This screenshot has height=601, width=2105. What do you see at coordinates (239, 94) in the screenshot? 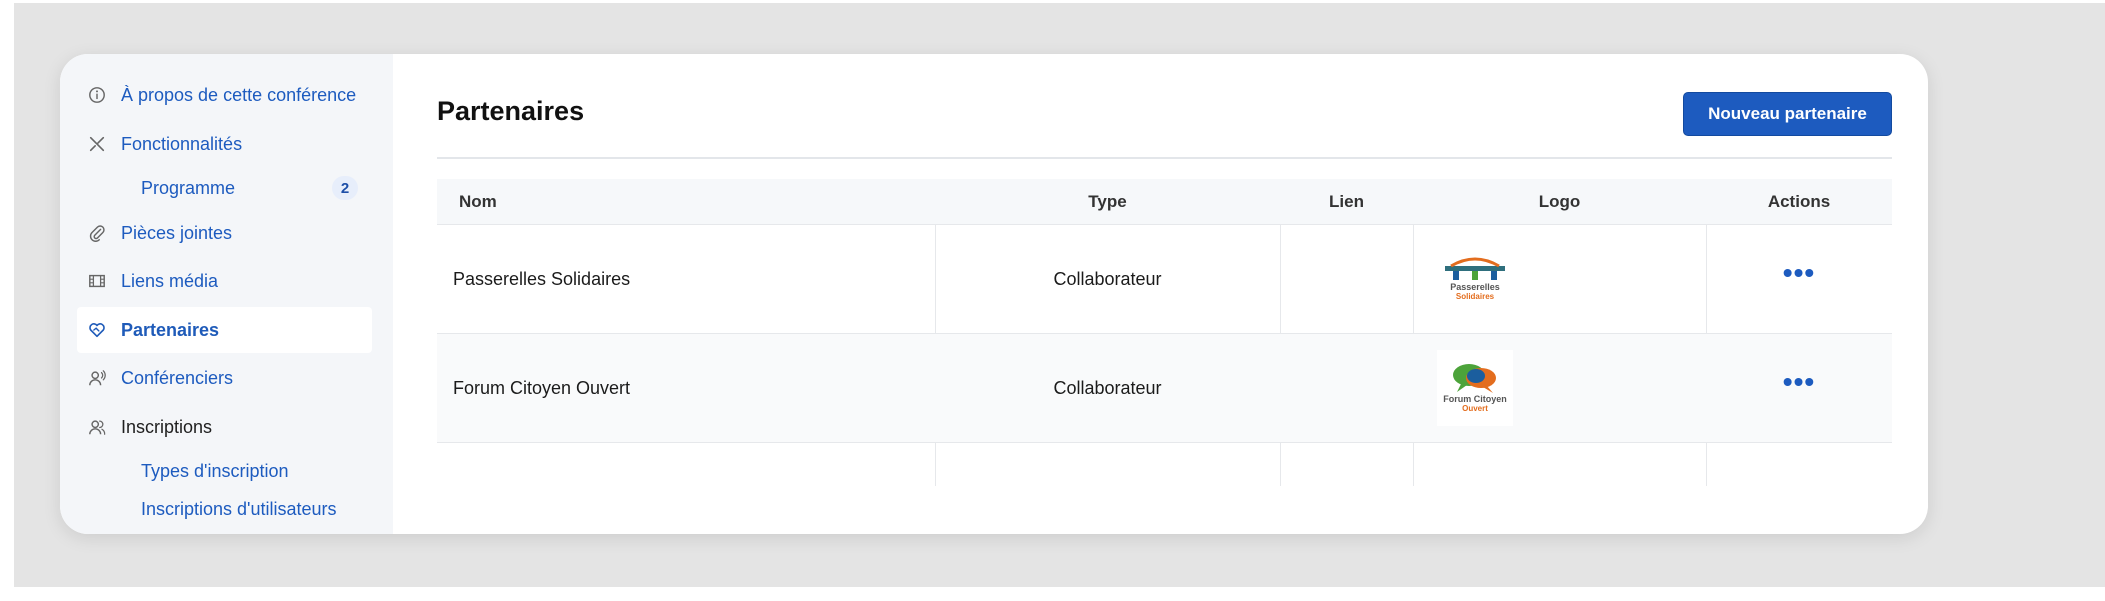
I see `sidebar-item-label: À propos de cette conférence` at bounding box center [239, 94].